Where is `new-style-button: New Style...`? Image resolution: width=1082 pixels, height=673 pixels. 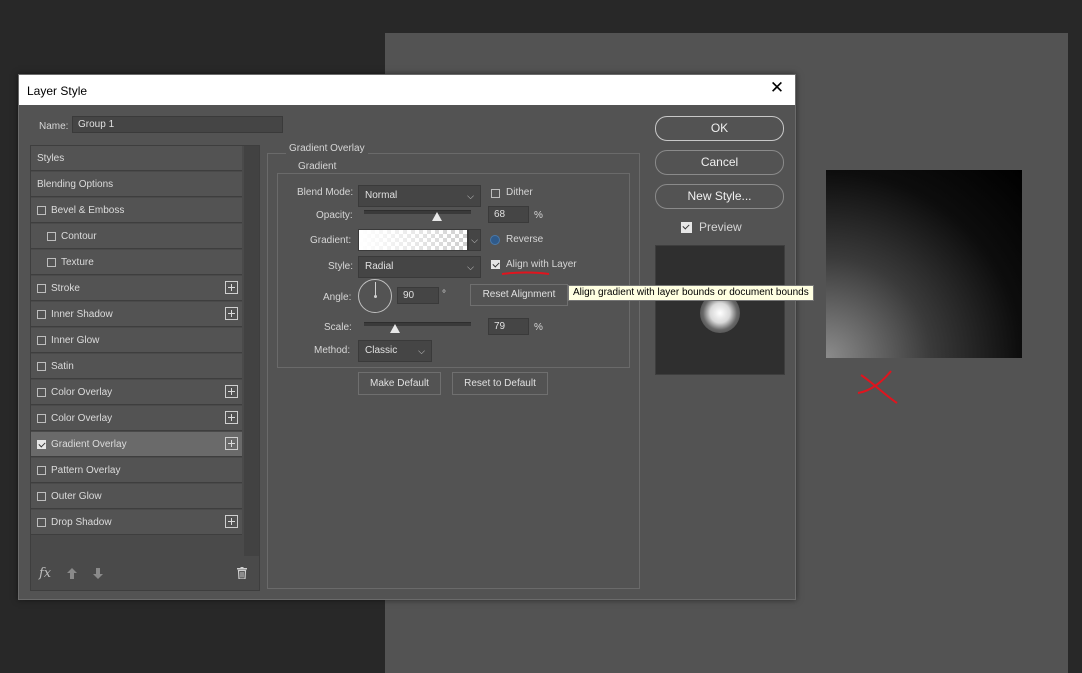 new-style-button: New Style... is located at coordinates (719, 196).